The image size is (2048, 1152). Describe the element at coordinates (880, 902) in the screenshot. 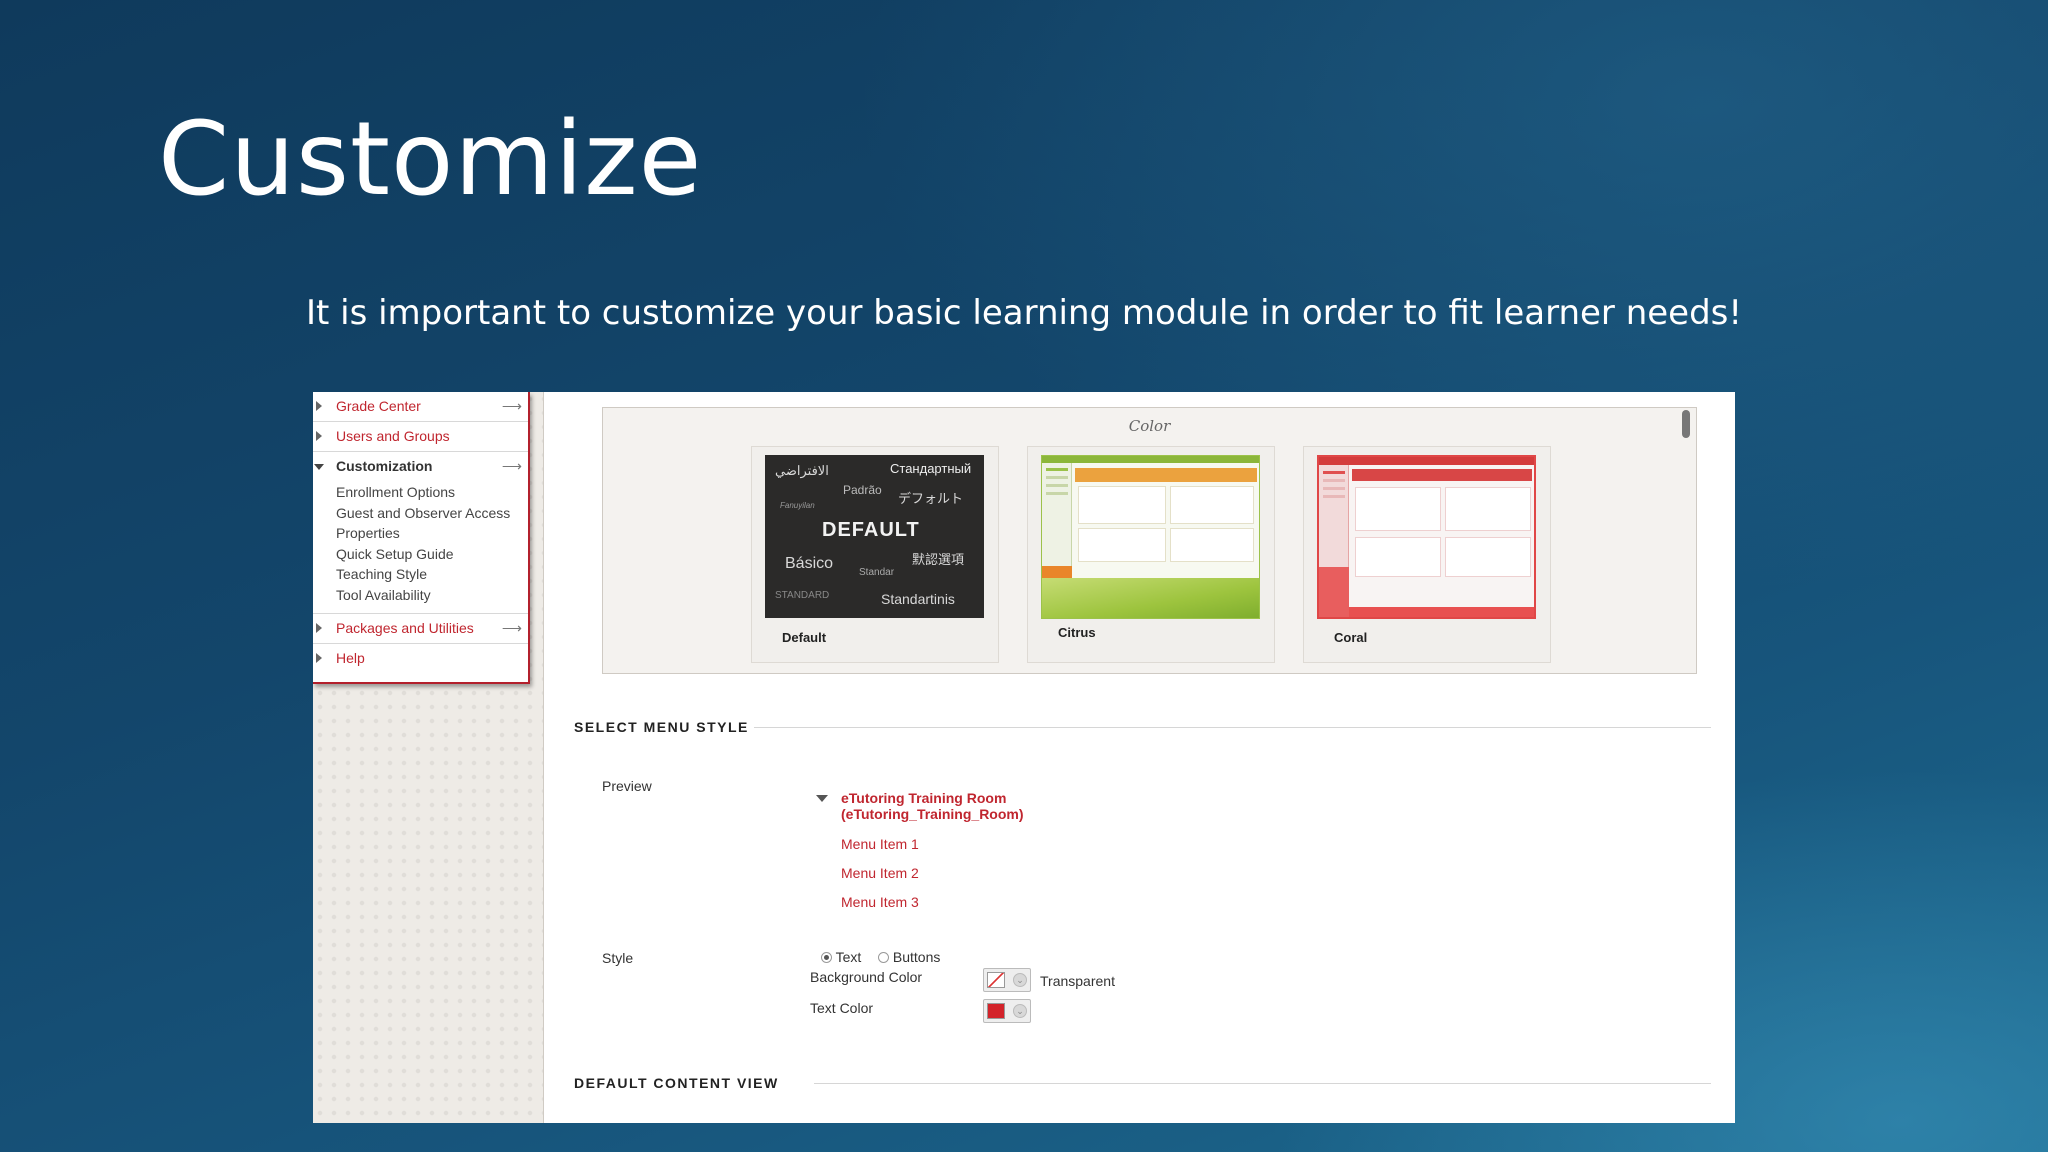

I see `preview-menu-item-3: Menu Item 3` at that location.